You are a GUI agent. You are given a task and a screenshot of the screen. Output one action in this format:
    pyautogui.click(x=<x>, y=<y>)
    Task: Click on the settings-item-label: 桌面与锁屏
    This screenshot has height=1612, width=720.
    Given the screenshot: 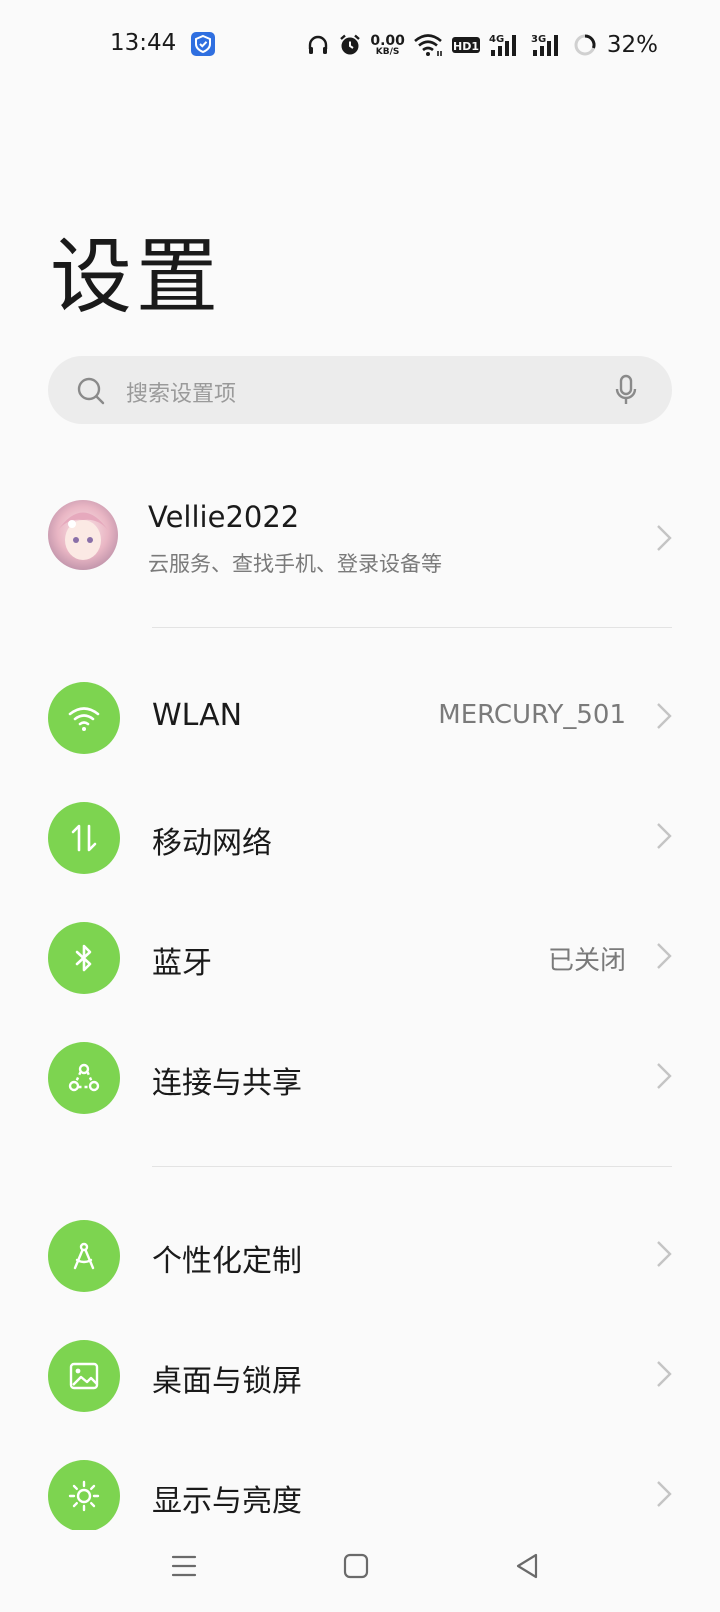 What is the action you would take?
    pyautogui.click(x=227, y=1381)
    